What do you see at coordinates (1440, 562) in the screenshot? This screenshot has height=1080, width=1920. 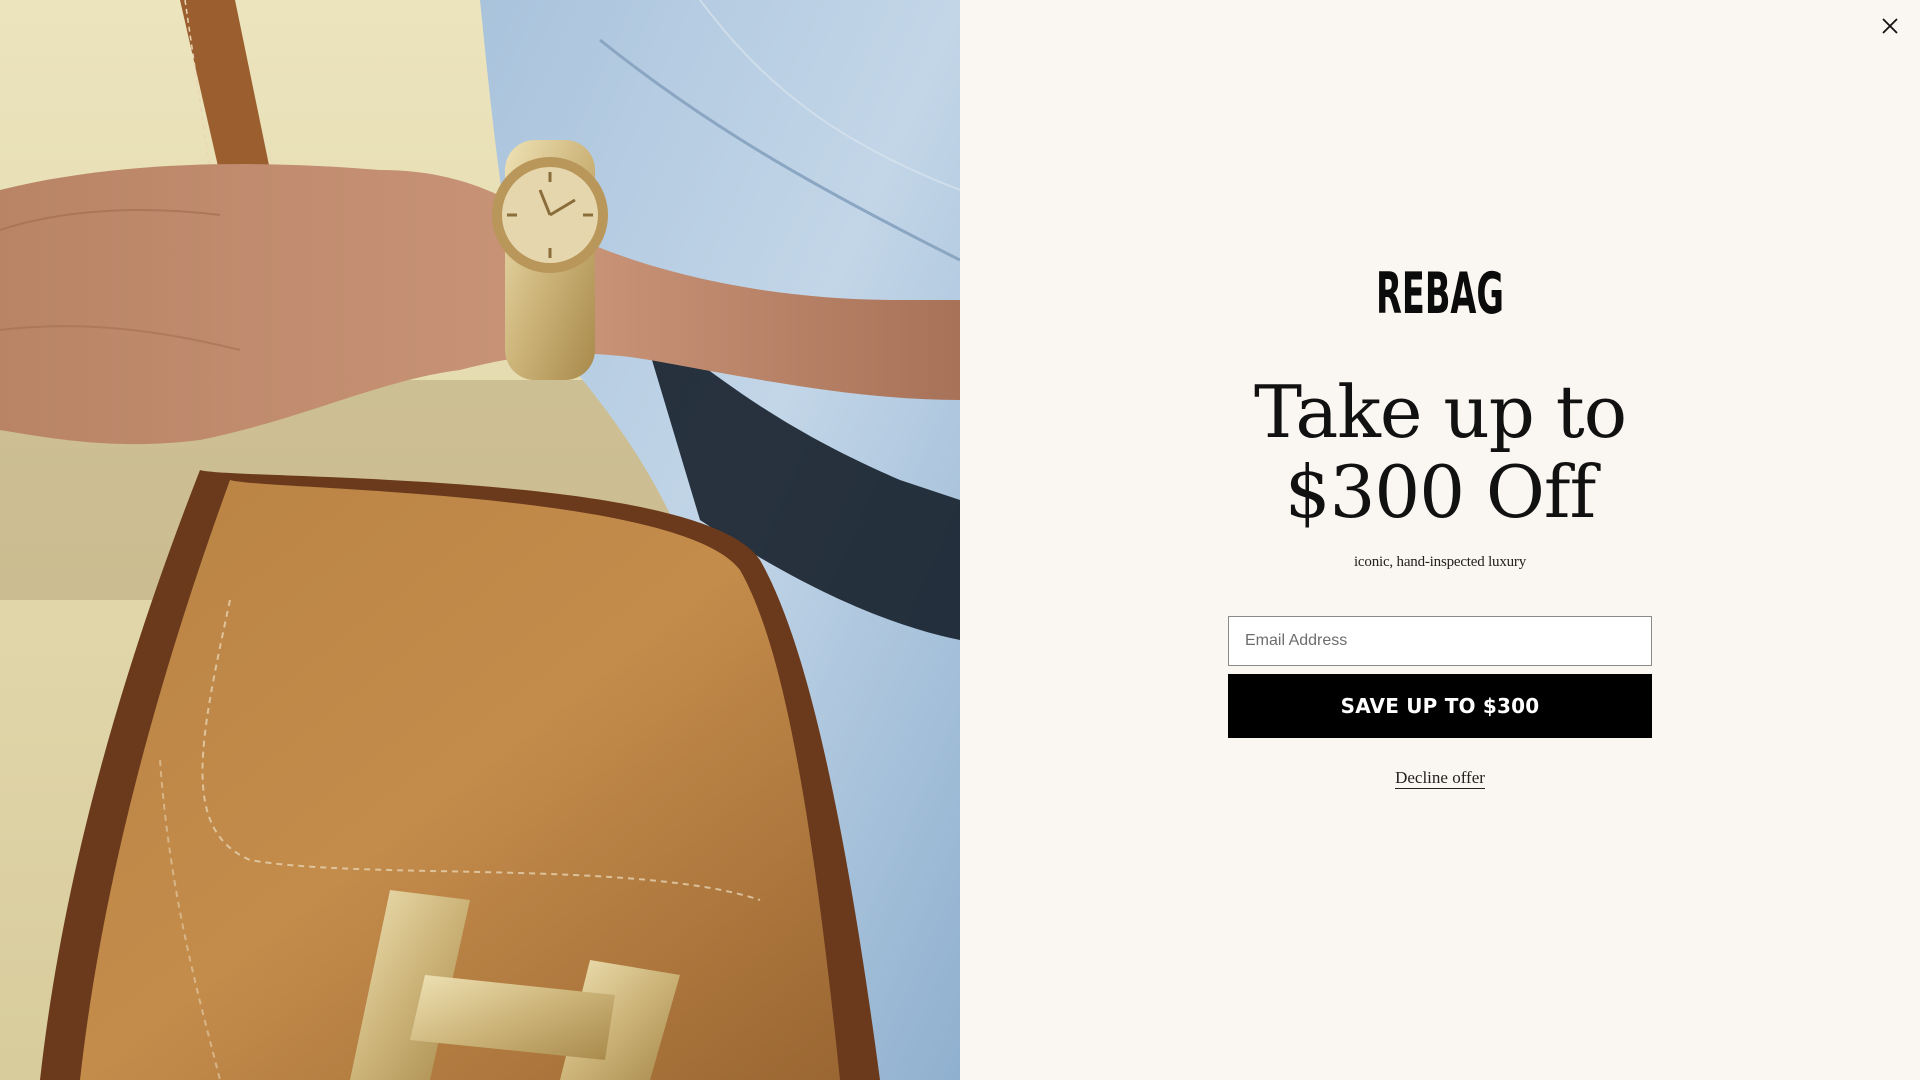 I see `offer-subtitle: iconic, hand-inspected luxury` at bounding box center [1440, 562].